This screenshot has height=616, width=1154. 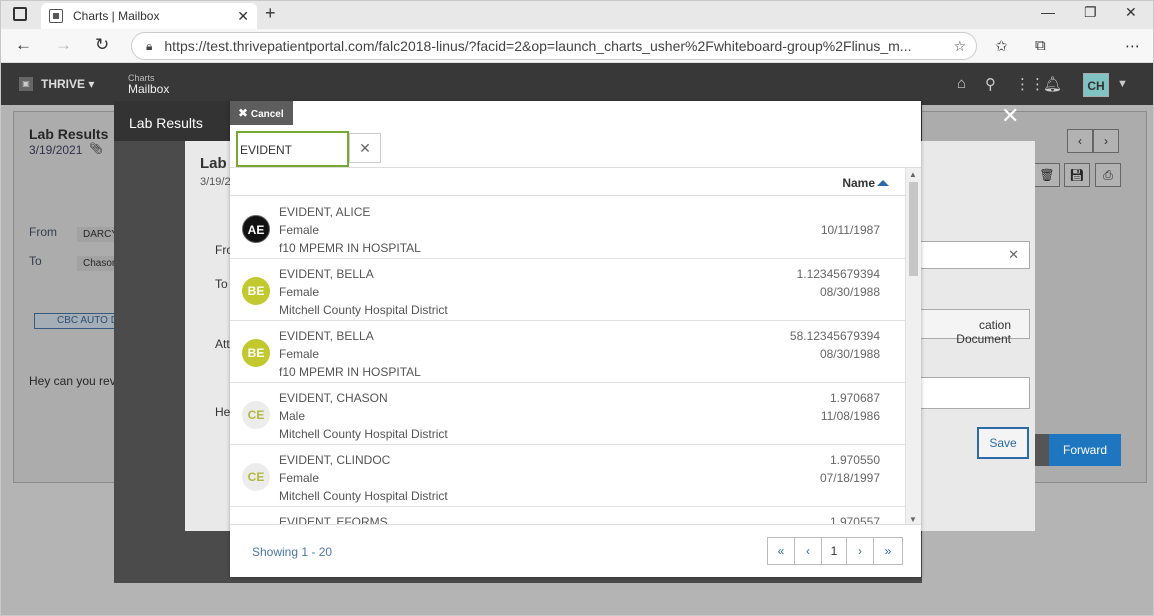 I want to click on patient-id: 1.970550, so click(x=854, y=460).